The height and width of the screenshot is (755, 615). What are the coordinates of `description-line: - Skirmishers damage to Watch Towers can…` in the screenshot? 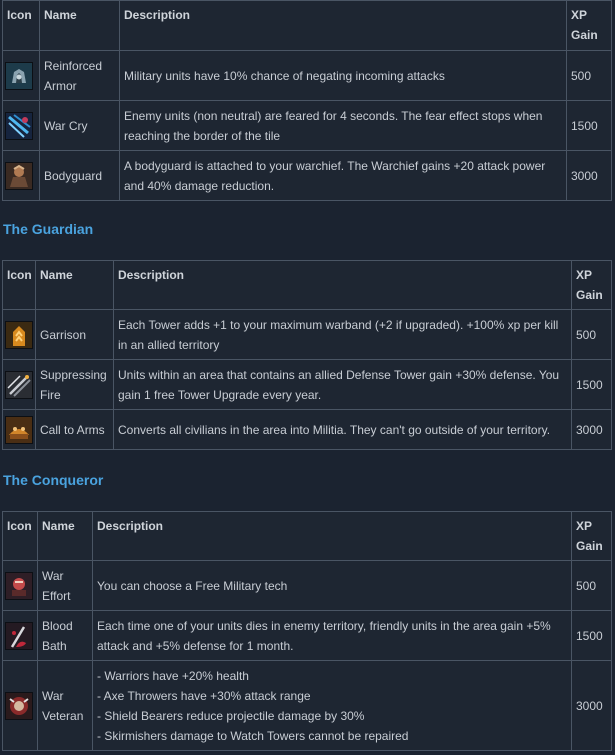 It's located at (253, 735).